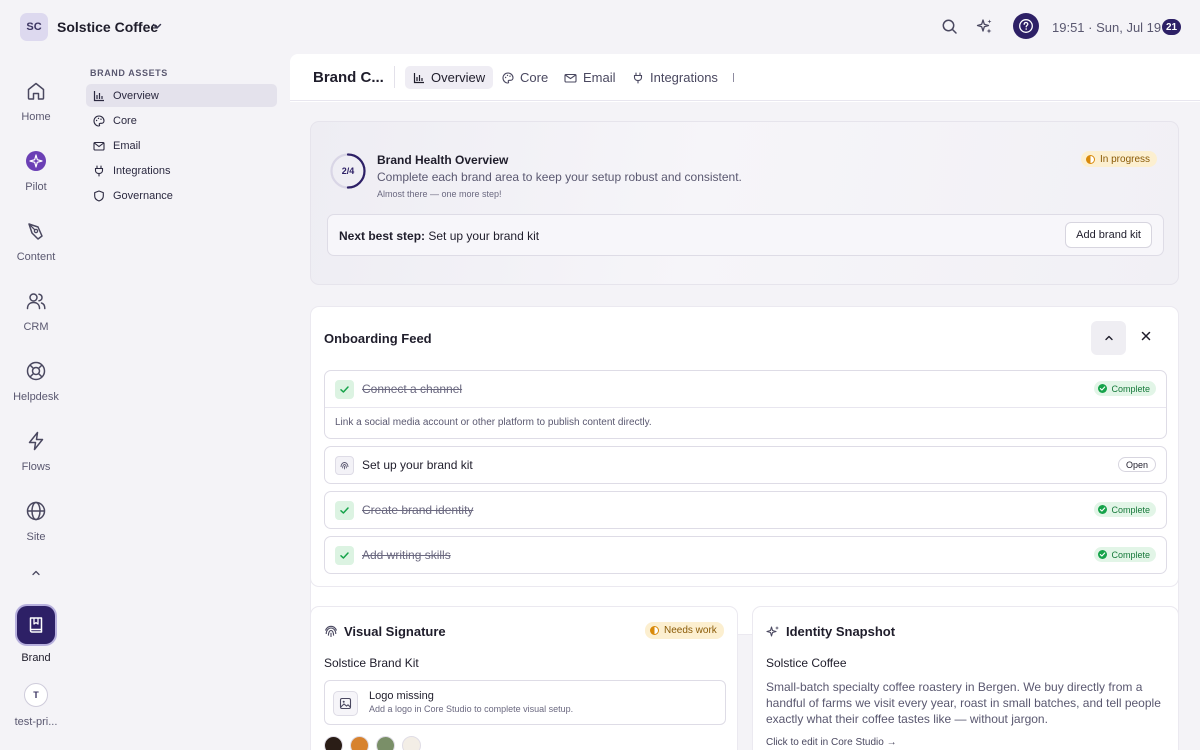 The height and width of the screenshot is (750, 1200). I want to click on card-title: Visual Signature, so click(395, 631).